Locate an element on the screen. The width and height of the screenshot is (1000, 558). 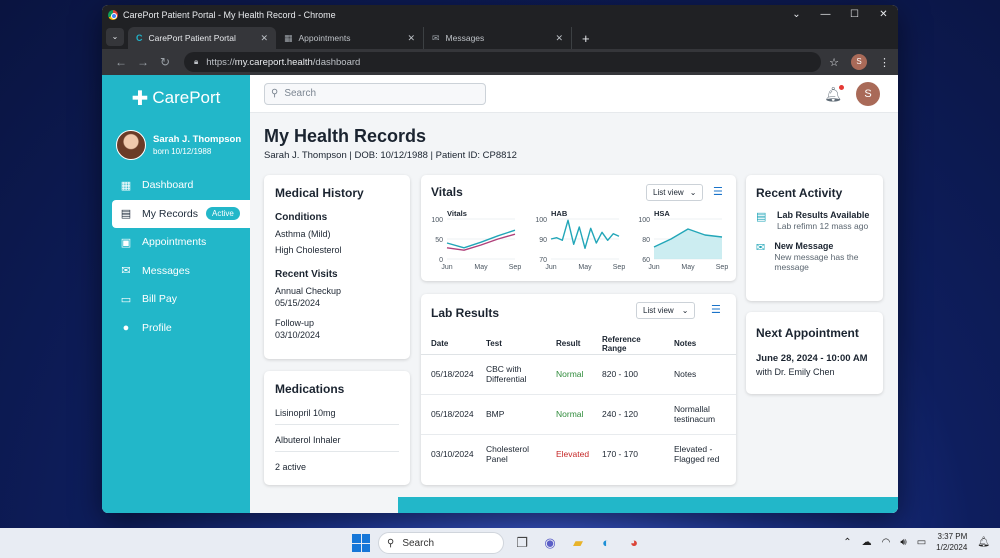
new-tab-icon: + is located at coordinates (586, 38).